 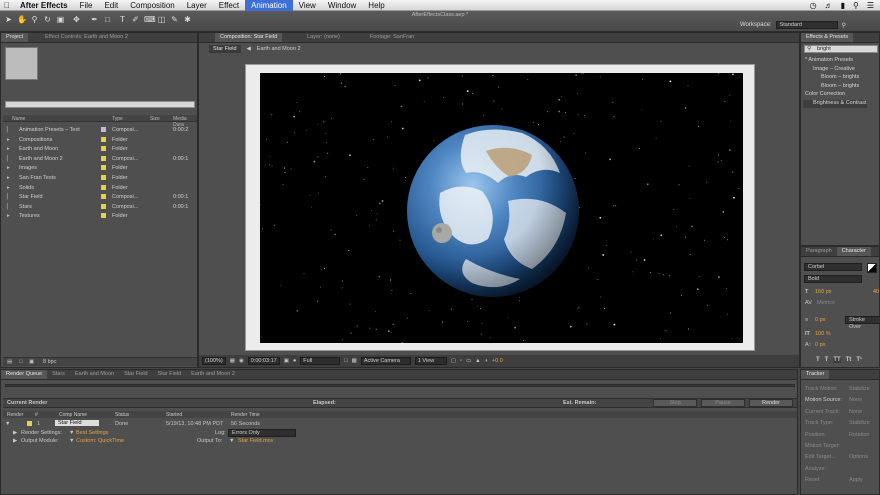 I want to click on workspace-search-icon: ⚲, so click(x=844, y=25).